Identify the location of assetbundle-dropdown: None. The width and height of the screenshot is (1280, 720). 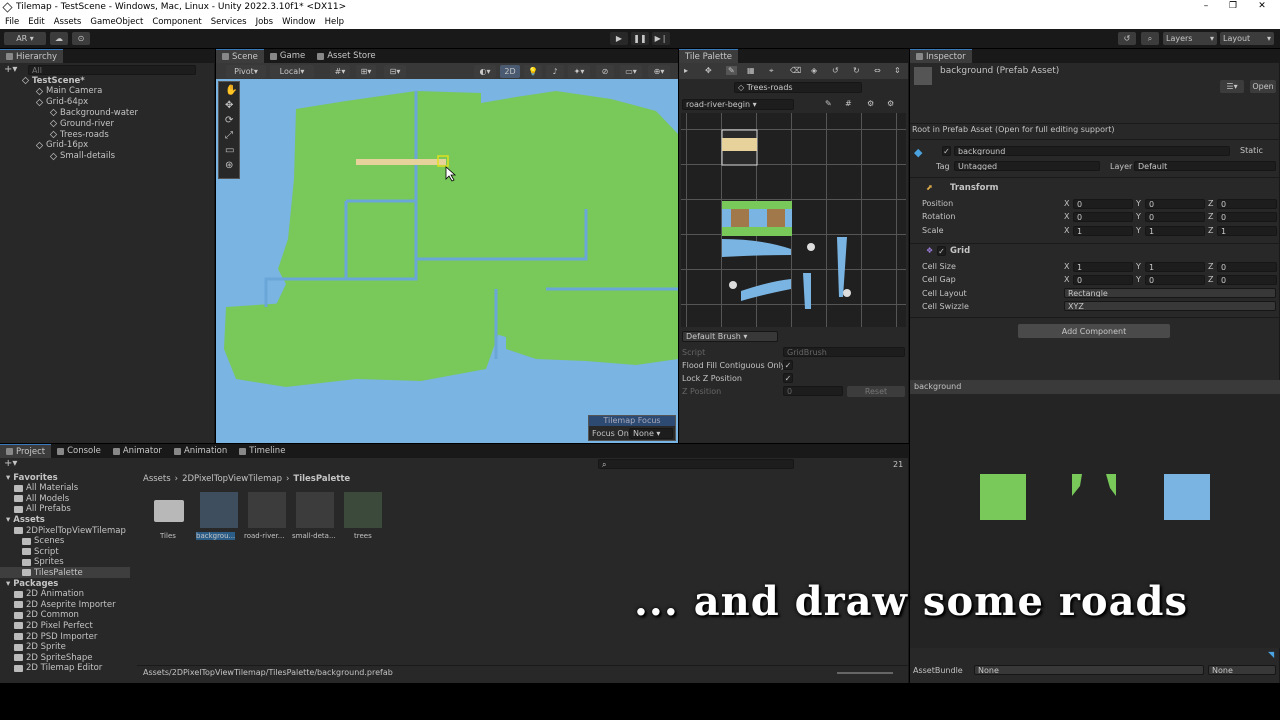
(1089, 670).